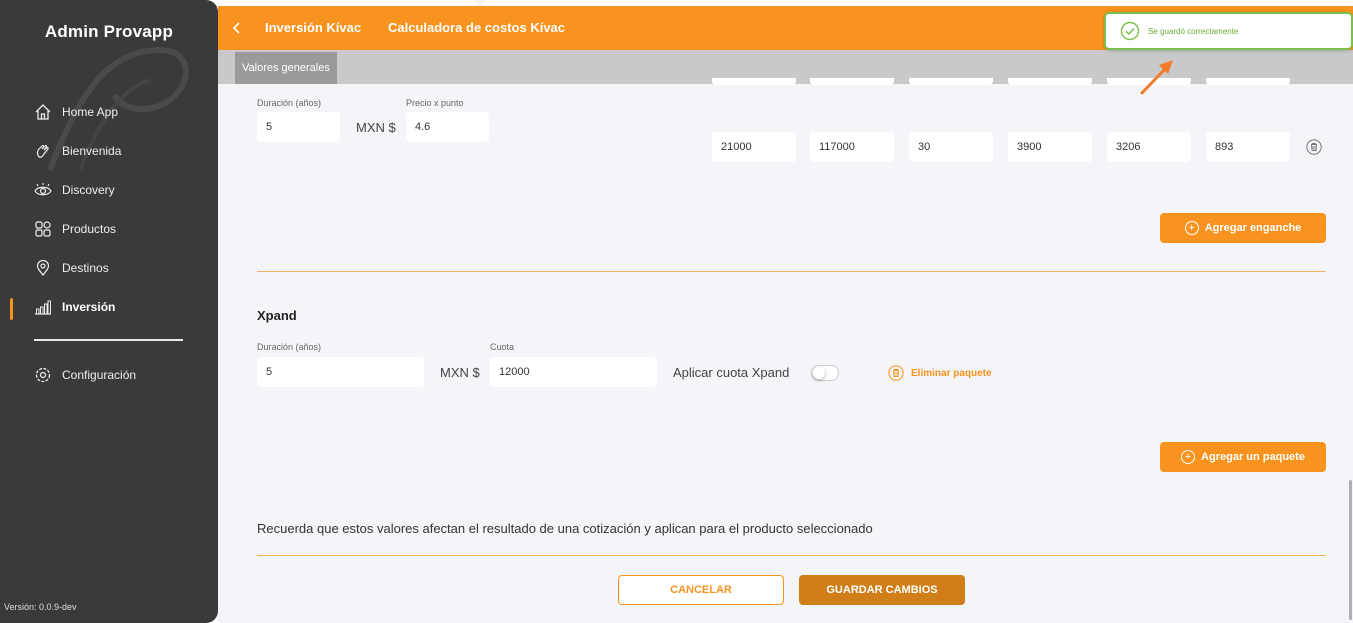 This screenshot has height=623, width=1353. What do you see at coordinates (951, 147) in the screenshot?
I see `enganche-value-input: 30` at bounding box center [951, 147].